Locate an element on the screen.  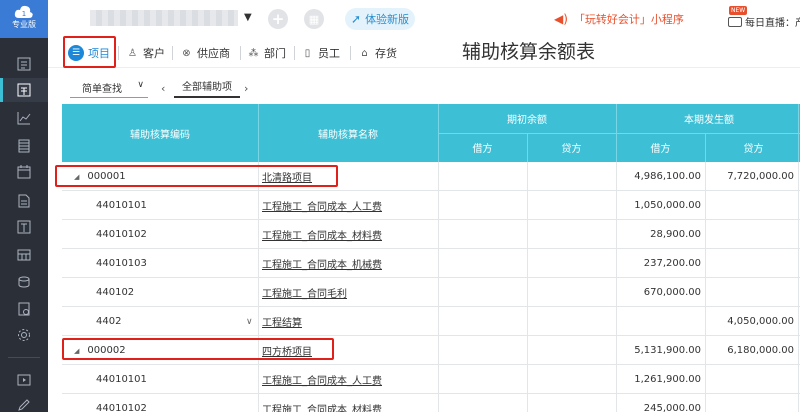
tab-label: 客户 is located at coordinates (154, 53).